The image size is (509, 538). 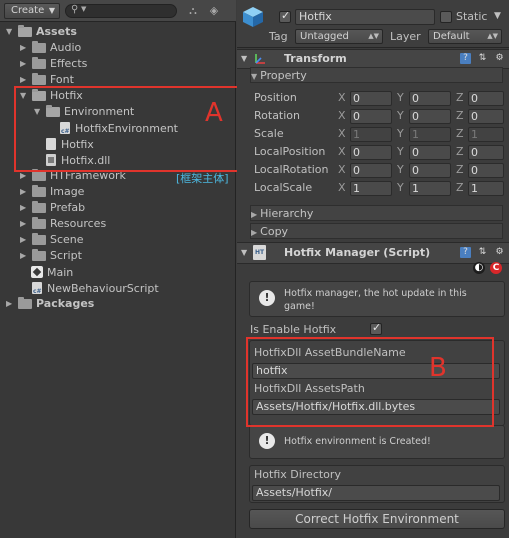 I want to click on correct-hotfix-environment-button: Correct Hotfix Environment, so click(x=377, y=519).